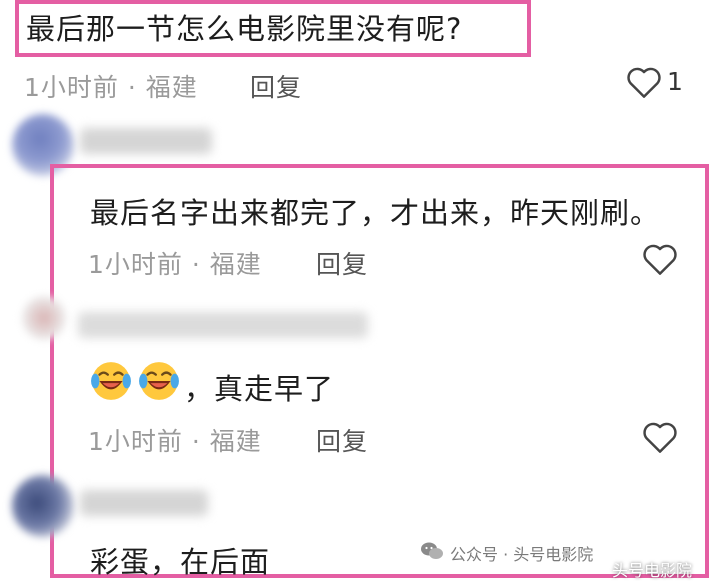 The height and width of the screenshot is (581, 719). Describe the element at coordinates (44, 318) in the screenshot. I see `reply-2-avatar` at that location.